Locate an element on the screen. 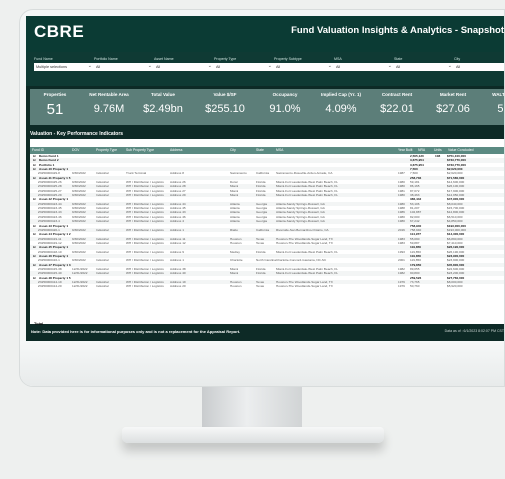 The image size is (505, 479). cell-yr: 1979 is located at coordinates (401, 286).